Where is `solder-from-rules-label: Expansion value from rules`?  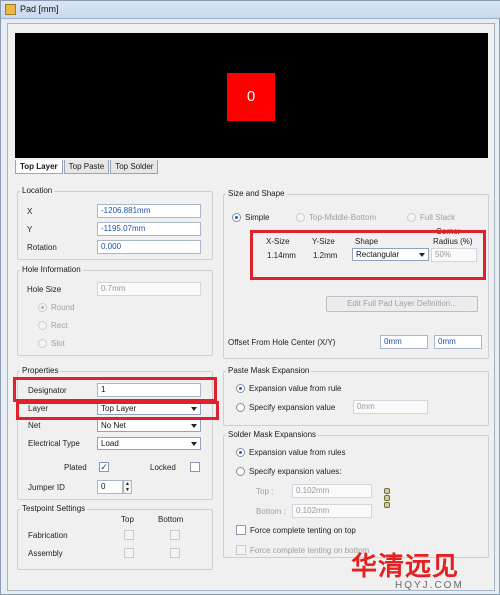
solder-from-rules-label: Expansion value from rules is located at coordinates (297, 452).